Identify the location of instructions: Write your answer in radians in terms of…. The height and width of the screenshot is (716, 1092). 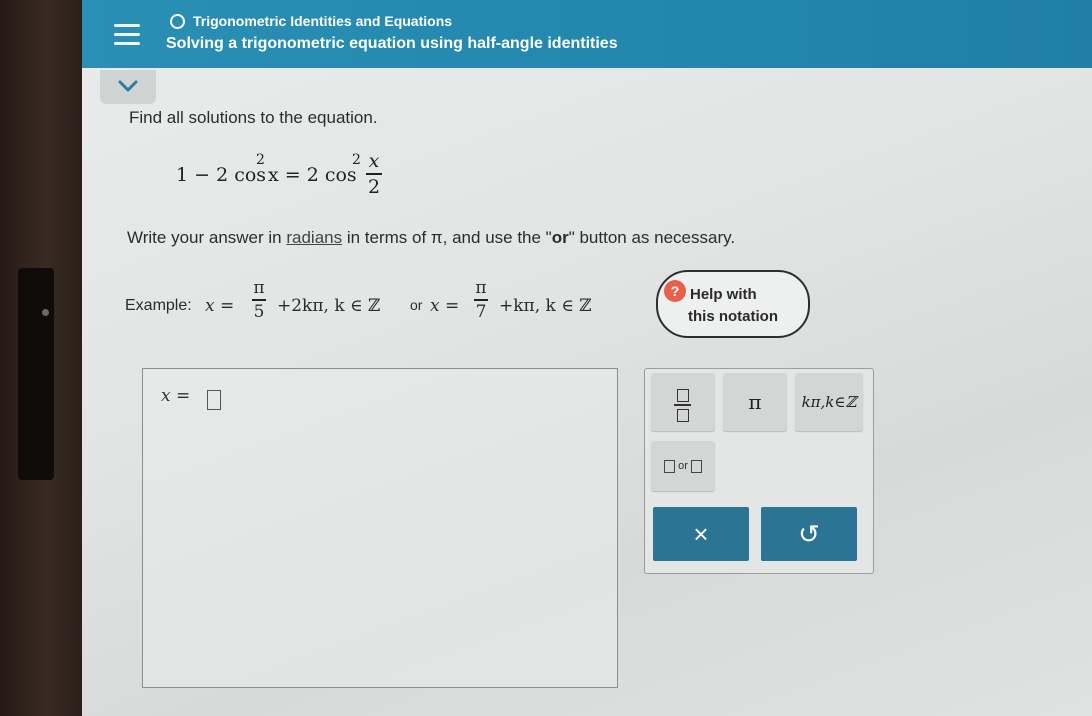
(431, 238).